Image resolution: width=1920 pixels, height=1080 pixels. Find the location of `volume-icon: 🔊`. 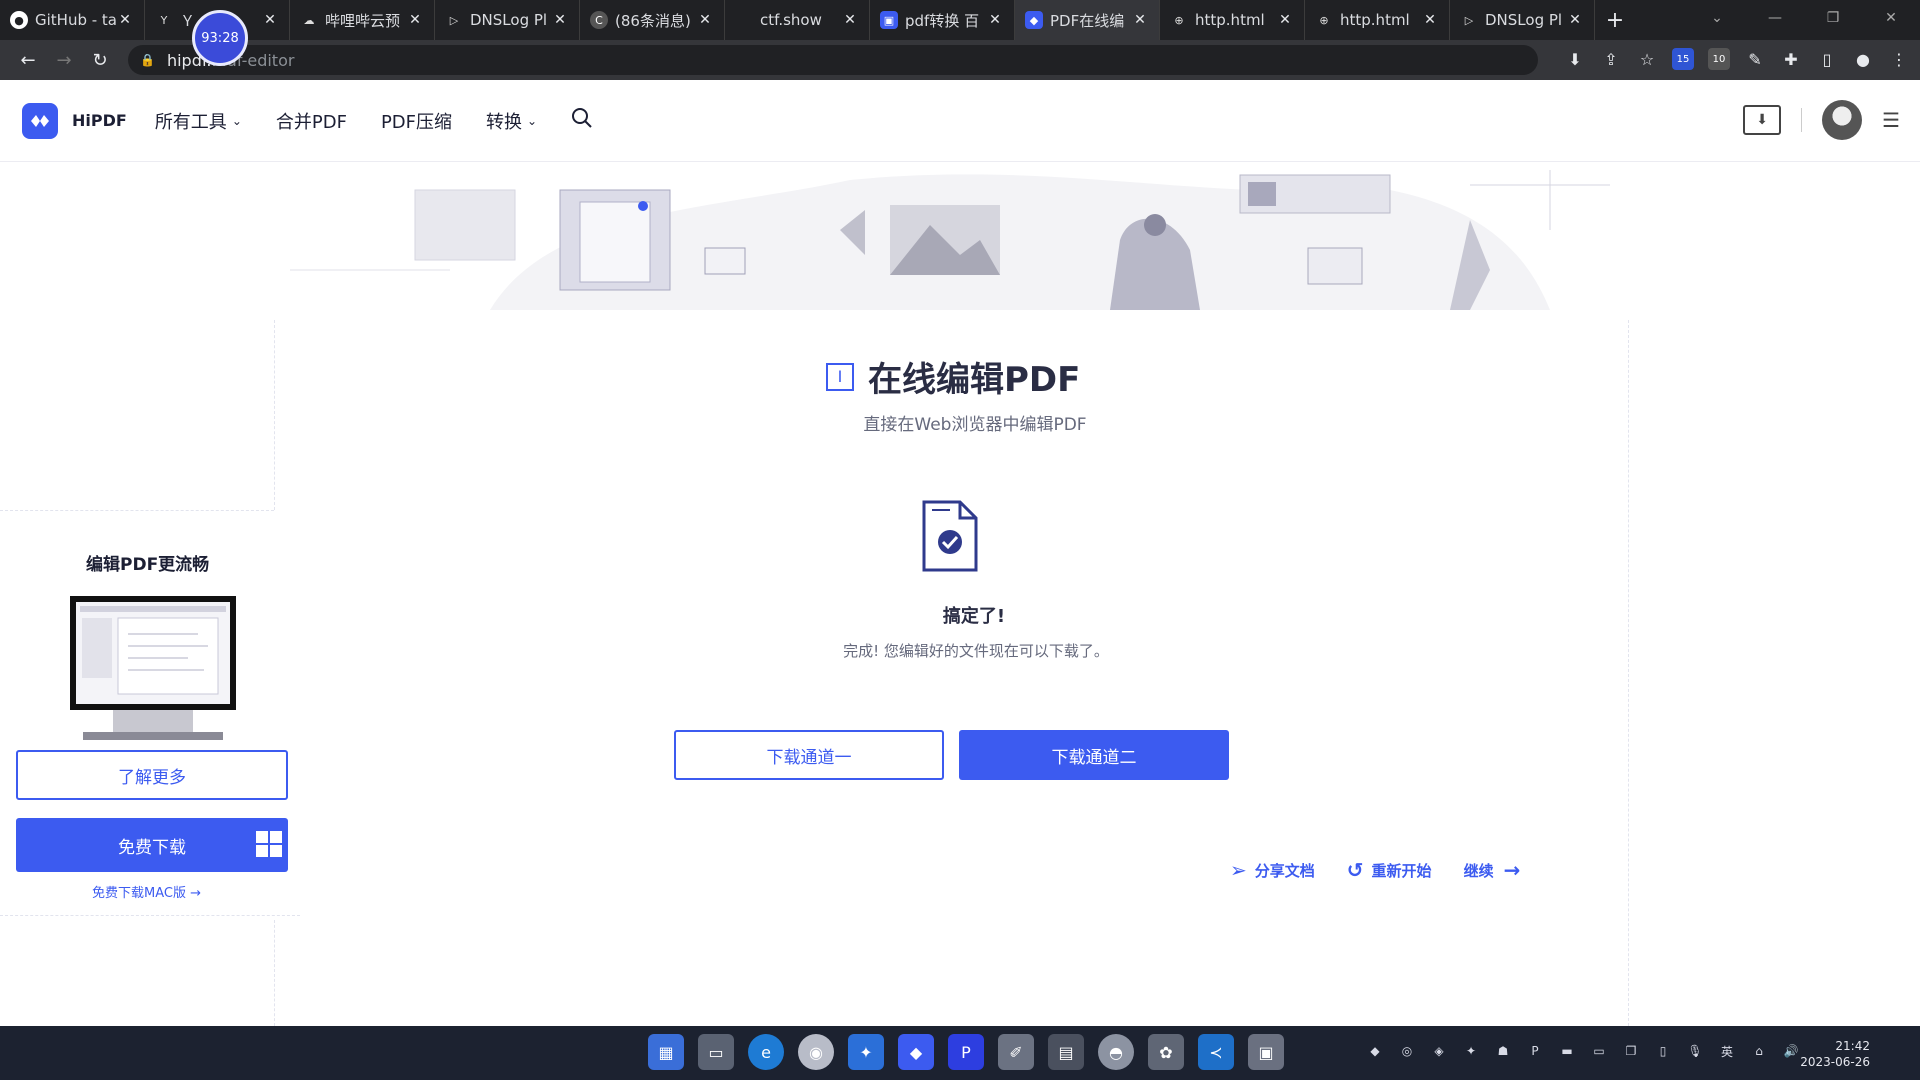

volume-icon: 🔊 is located at coordinates (1791, 1051).